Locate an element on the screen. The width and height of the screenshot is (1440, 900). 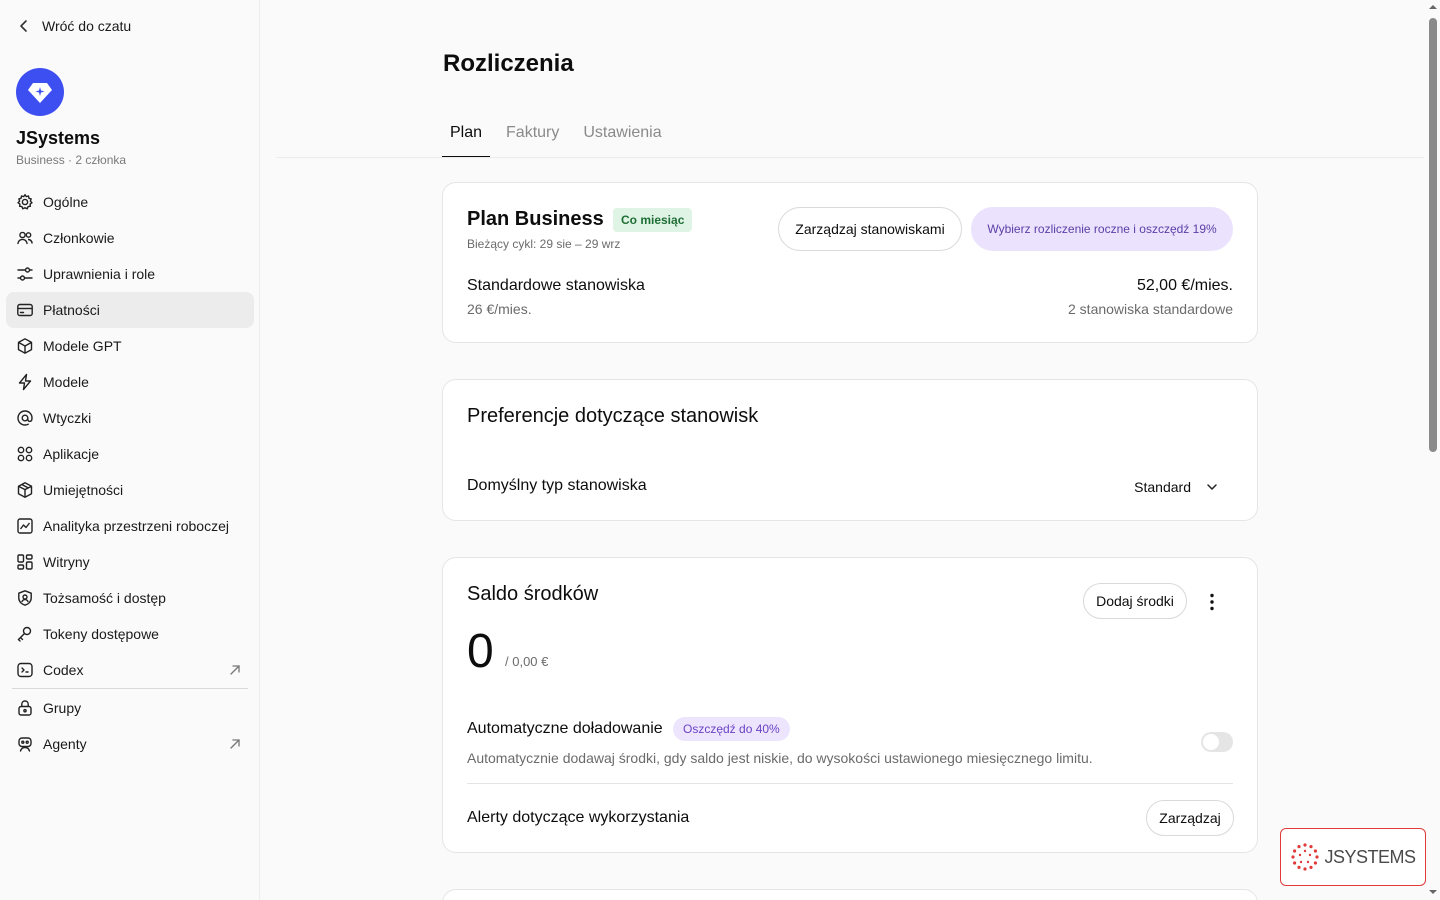
sidebar-item-label: Wtyczki is located at coordinates (67, 418).